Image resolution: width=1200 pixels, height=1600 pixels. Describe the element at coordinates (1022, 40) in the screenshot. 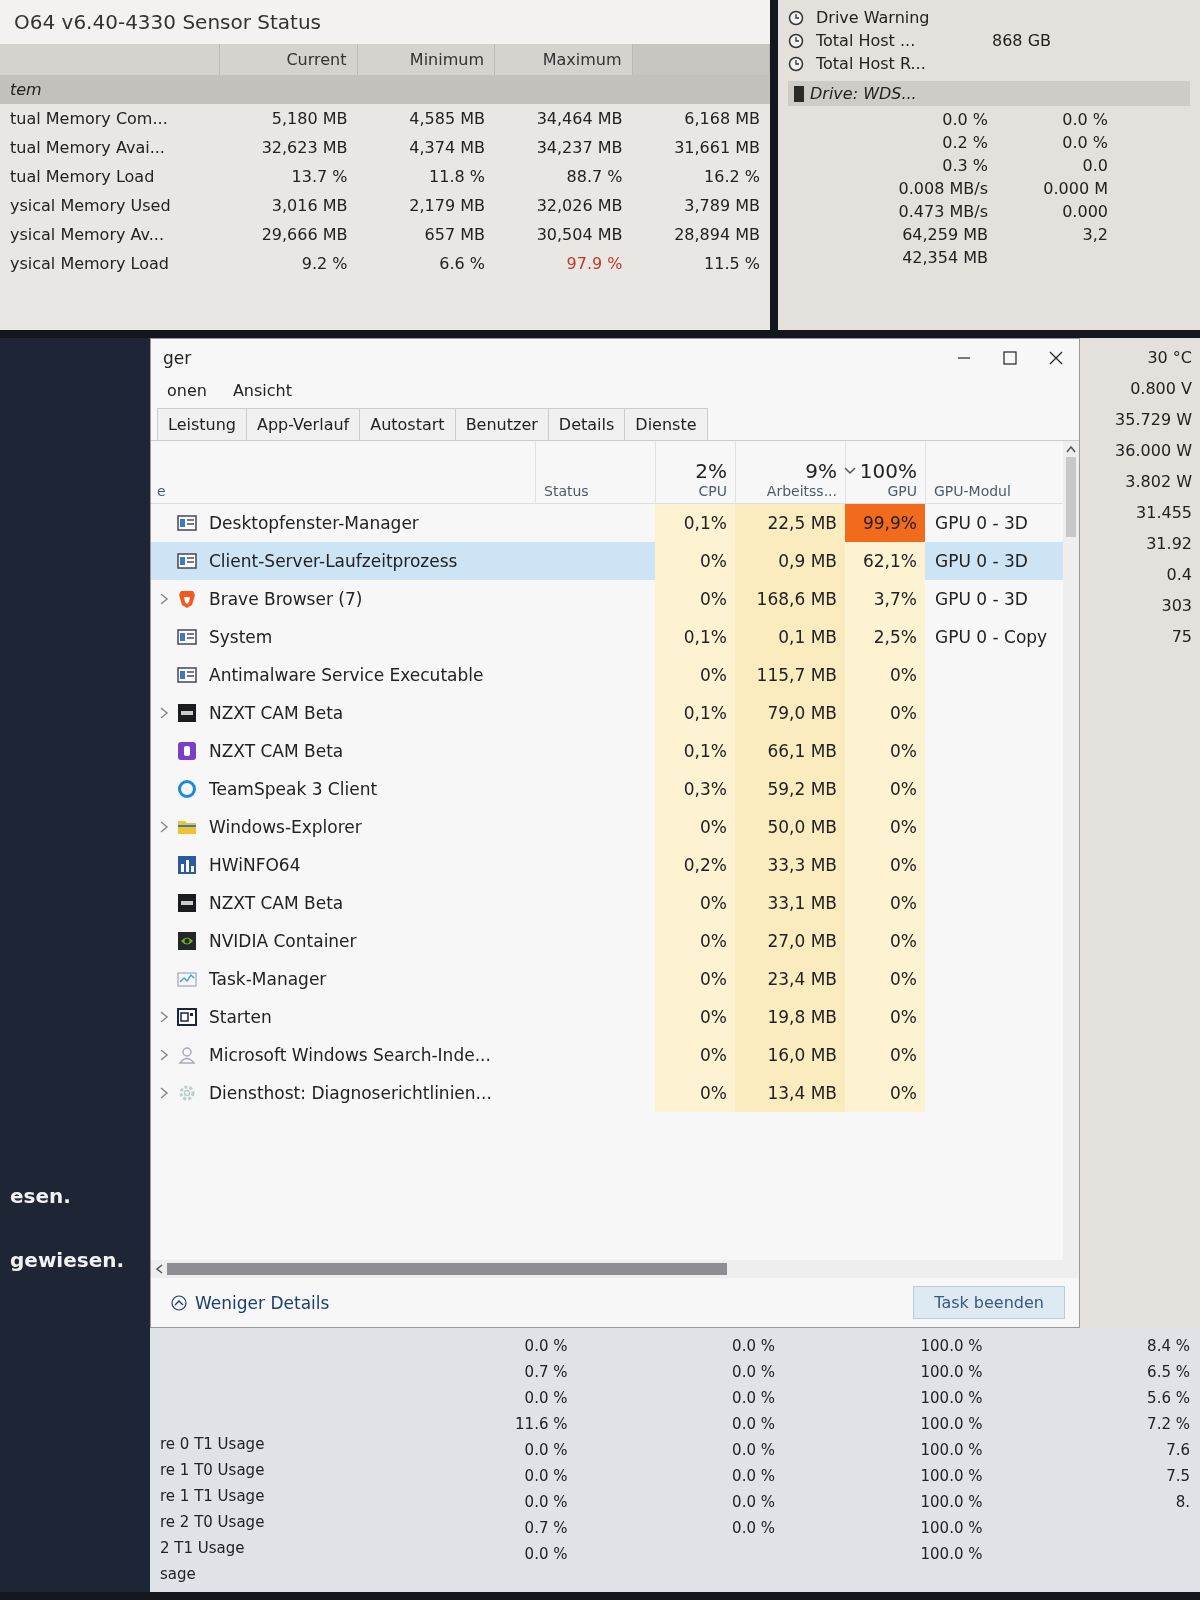

I see `sensor-value: 868 GB` at that location.